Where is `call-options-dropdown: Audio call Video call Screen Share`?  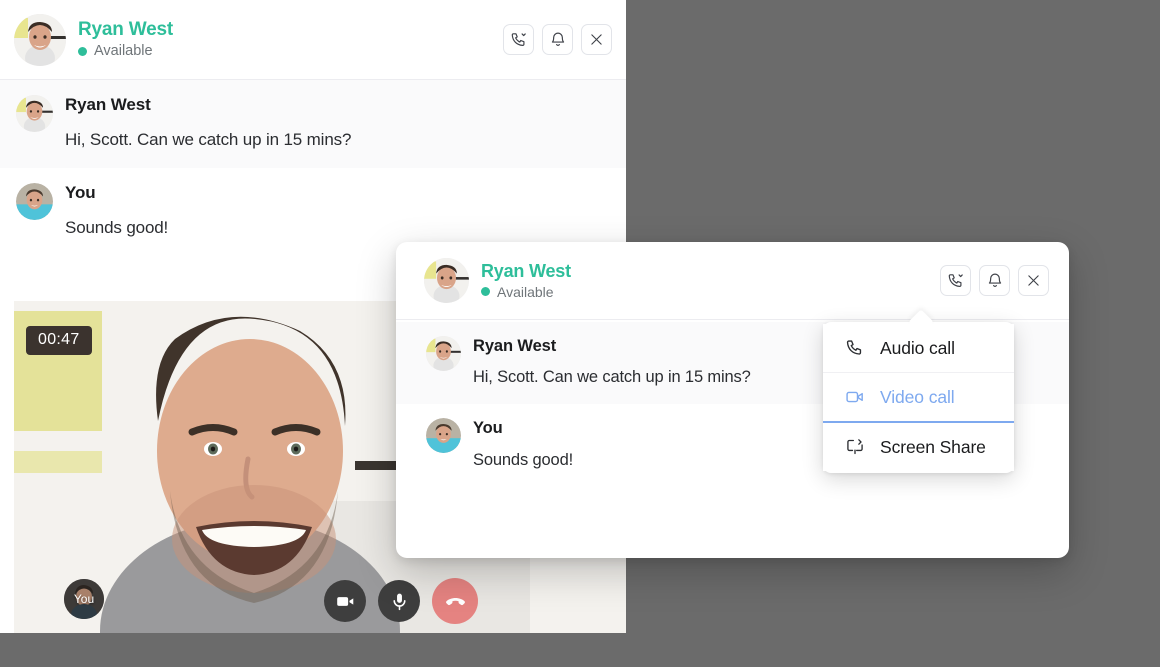 call-options-dropdown: Audio call Video call Screen Share is located at coordinates (918, 397).